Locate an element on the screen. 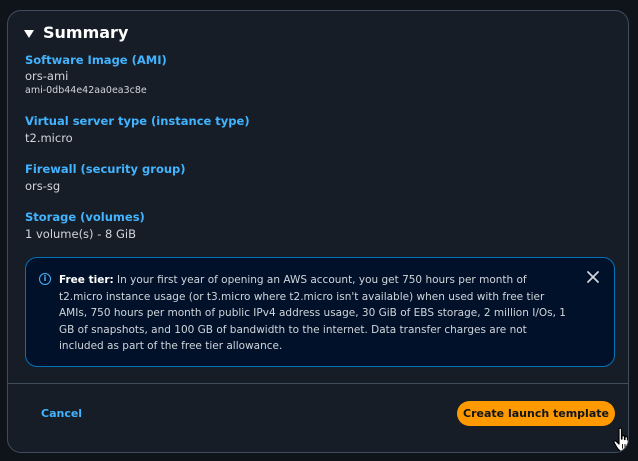  footer-divider is located at coordinates (318, 383).